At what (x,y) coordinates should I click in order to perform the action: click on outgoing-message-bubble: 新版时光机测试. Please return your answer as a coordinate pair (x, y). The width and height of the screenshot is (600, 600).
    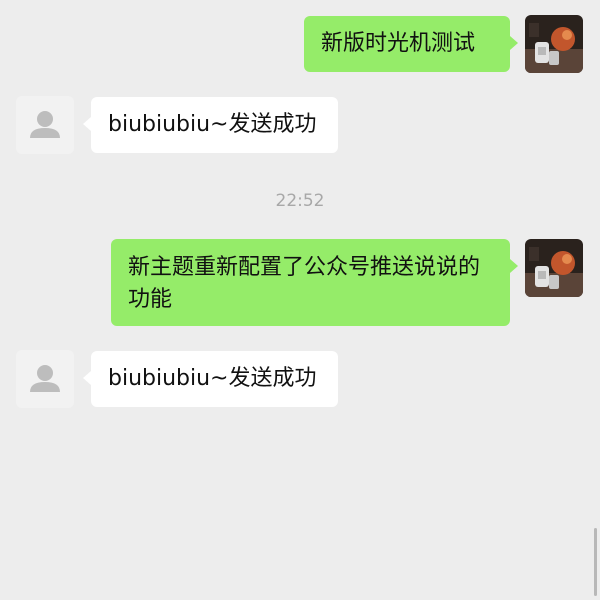
    Looking at the image, I should click on (411, 44).